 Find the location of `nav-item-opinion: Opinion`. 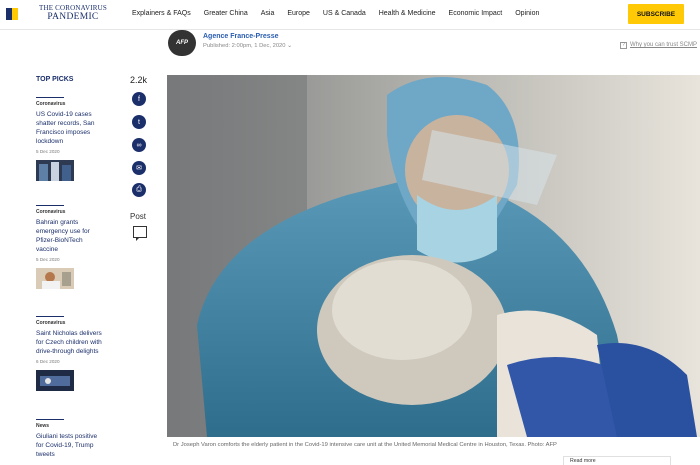

nav-item-opinion: Opinion is located at coordinates (527, 13).